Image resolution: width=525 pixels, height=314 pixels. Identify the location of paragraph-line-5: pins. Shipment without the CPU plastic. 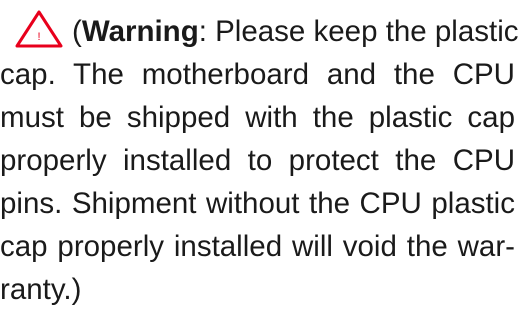
(257, 203).